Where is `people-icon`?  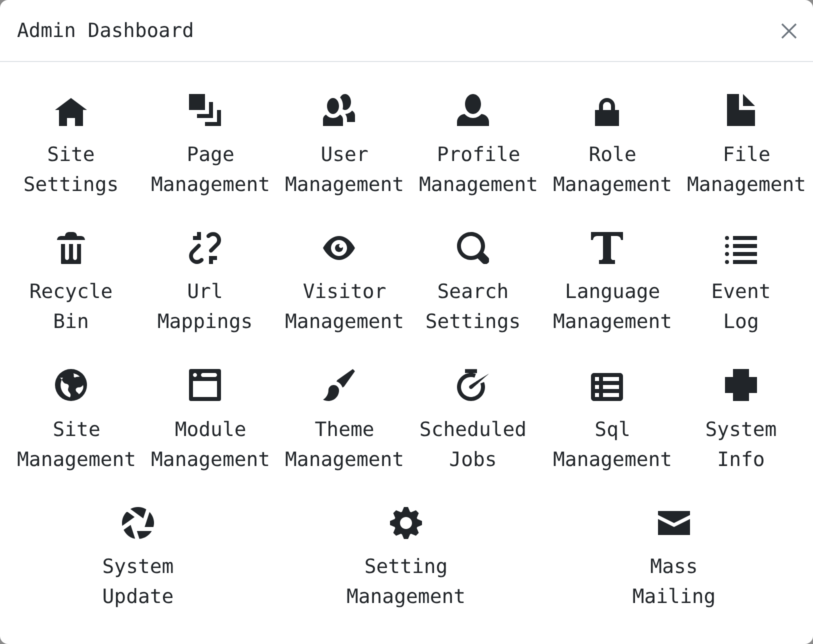
people-icon is located at coordinates (339, 110).